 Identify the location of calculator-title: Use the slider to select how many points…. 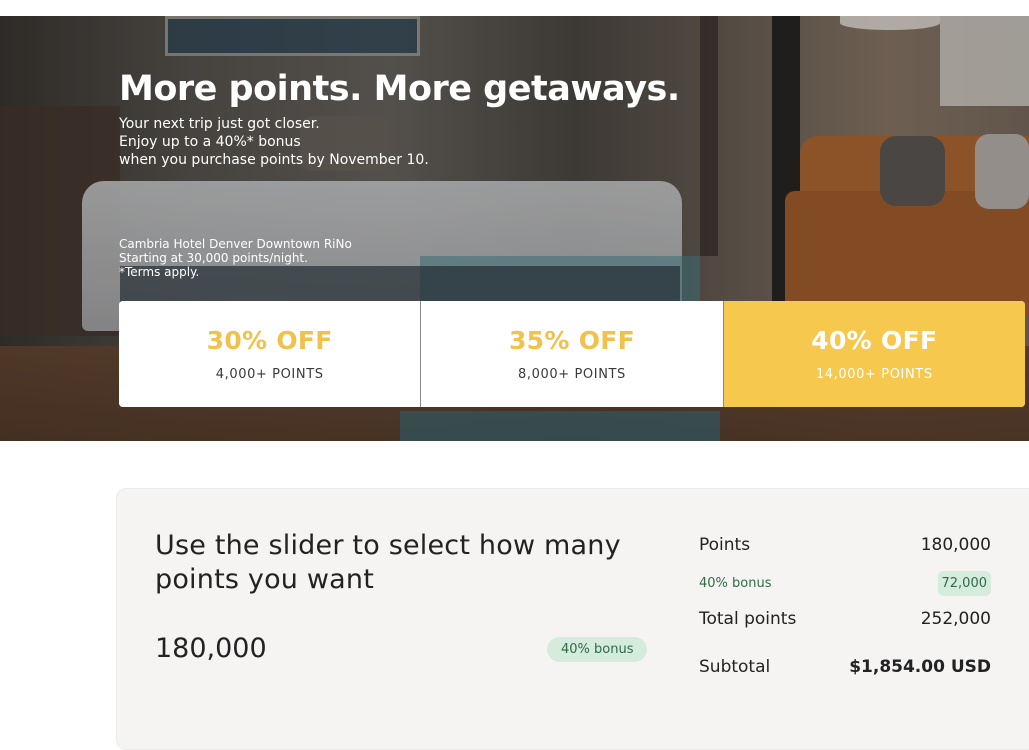
(388, 562).